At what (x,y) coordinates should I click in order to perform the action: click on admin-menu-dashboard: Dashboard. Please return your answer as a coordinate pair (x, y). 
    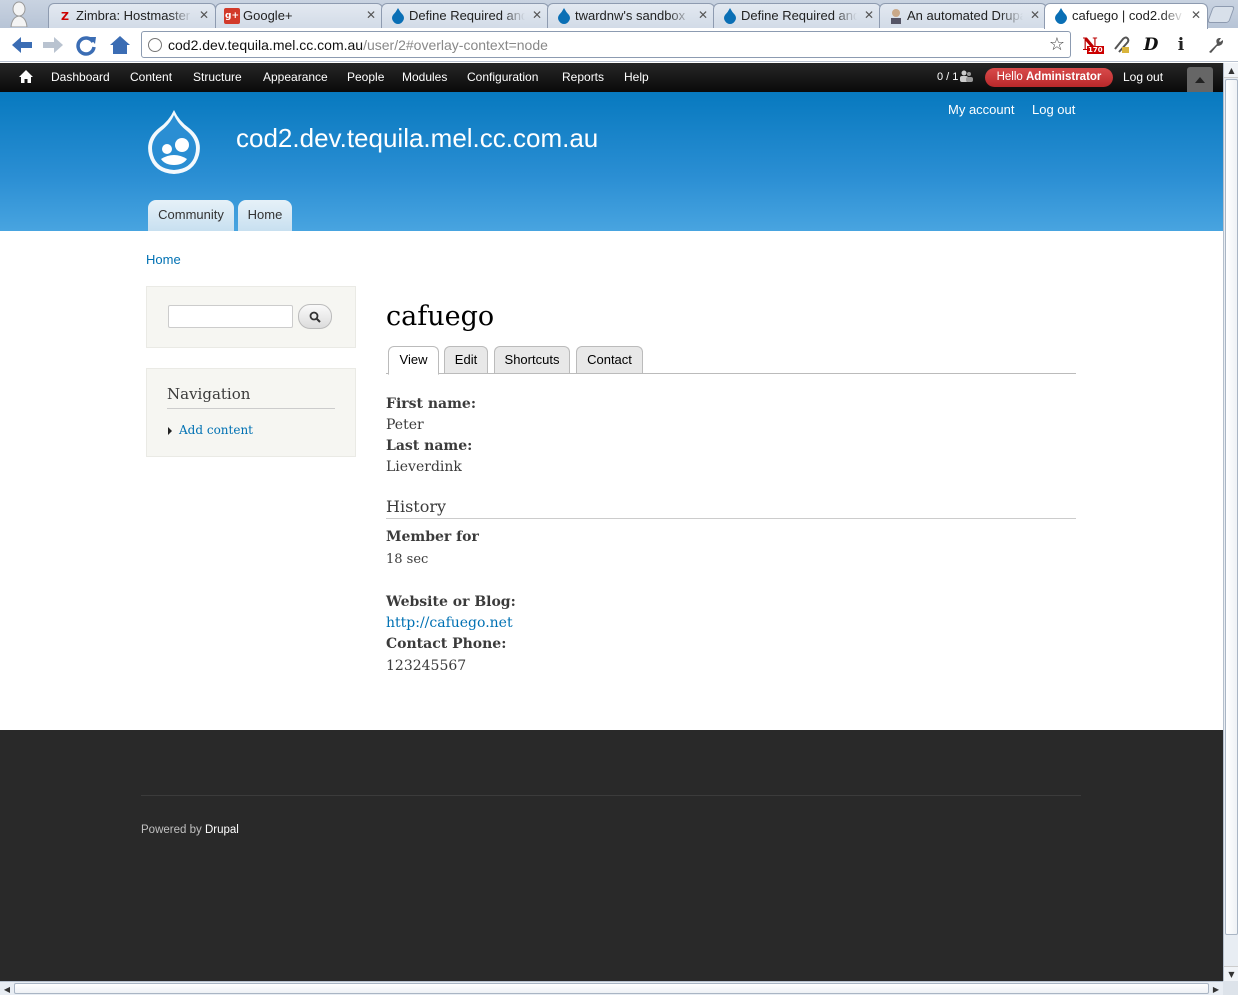
    Looking at the image, I should click on (80, 77).